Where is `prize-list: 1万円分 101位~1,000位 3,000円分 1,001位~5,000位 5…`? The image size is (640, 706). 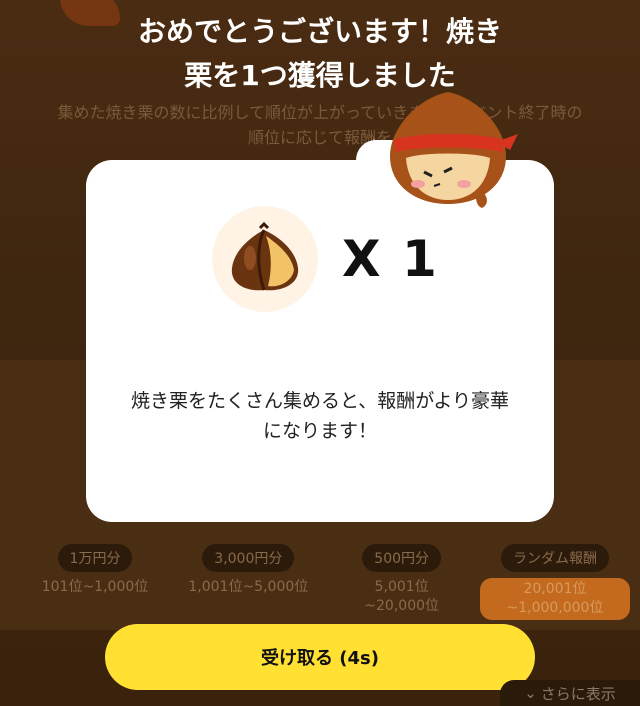
prize-list: 1万円分 101位~1,000位 3,000円分 1,001位~5,000位 5… is located at coordinates (325, 582).